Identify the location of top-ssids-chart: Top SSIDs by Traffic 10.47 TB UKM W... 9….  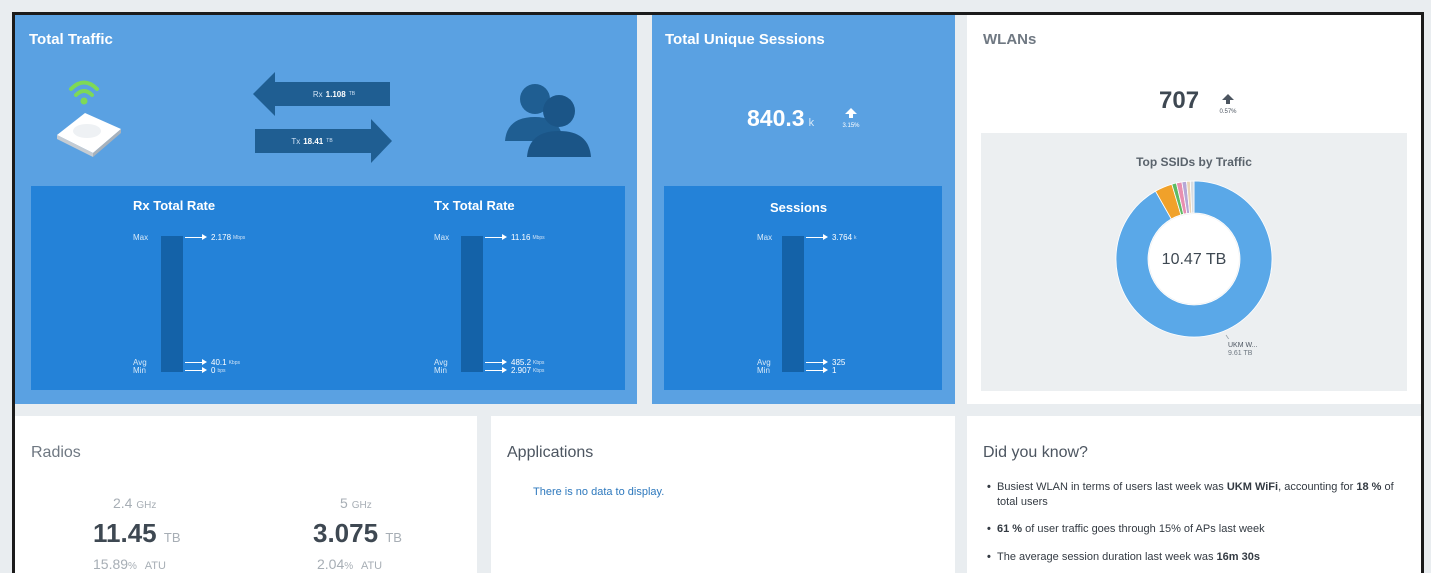
(1194, 262).